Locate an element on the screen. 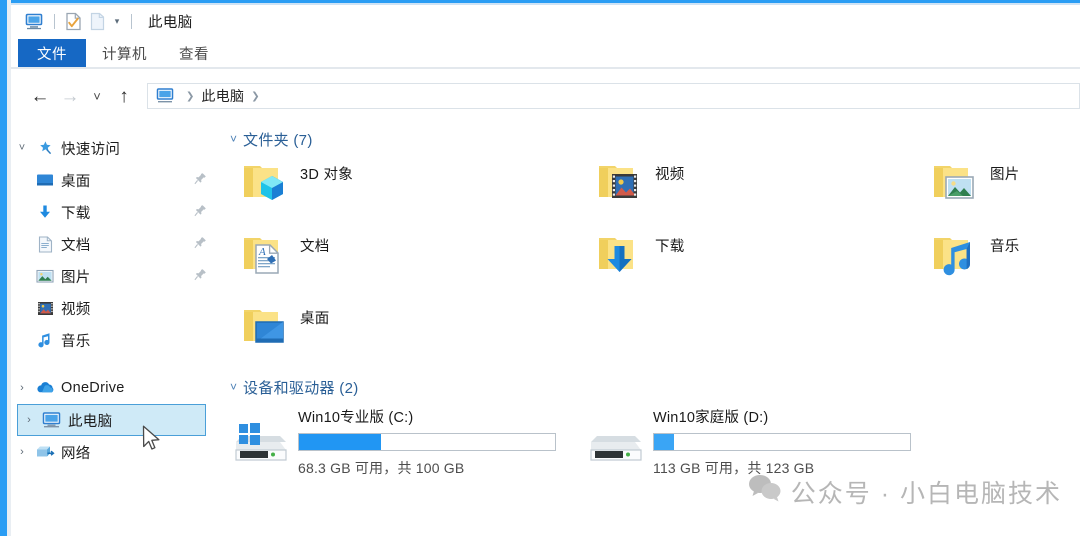  sidebar-label-downloads: 下载 is located at coordinates (76, 213).